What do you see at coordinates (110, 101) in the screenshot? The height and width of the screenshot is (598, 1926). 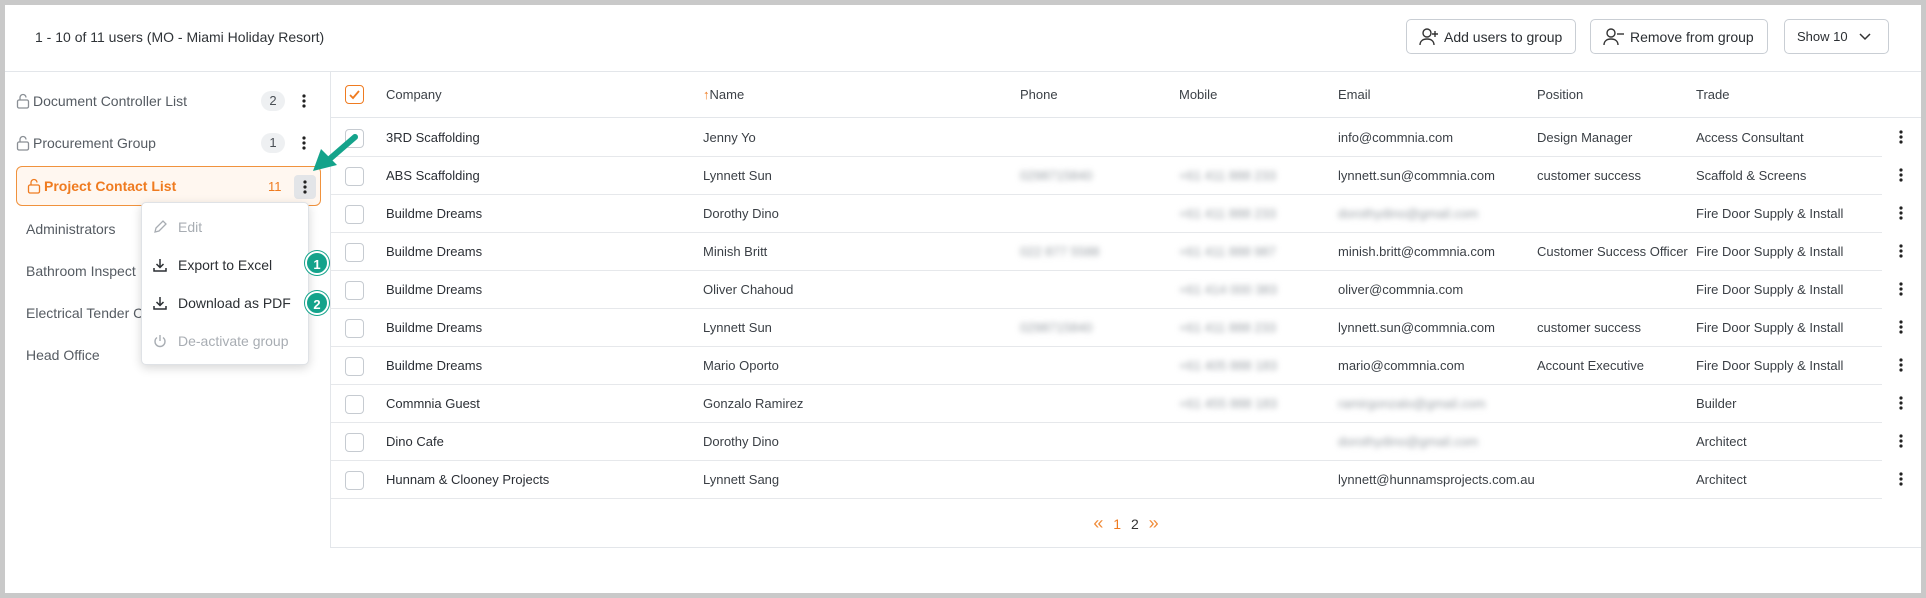 I see `group-label: Document Controller List` at bounding box center [110, 101].